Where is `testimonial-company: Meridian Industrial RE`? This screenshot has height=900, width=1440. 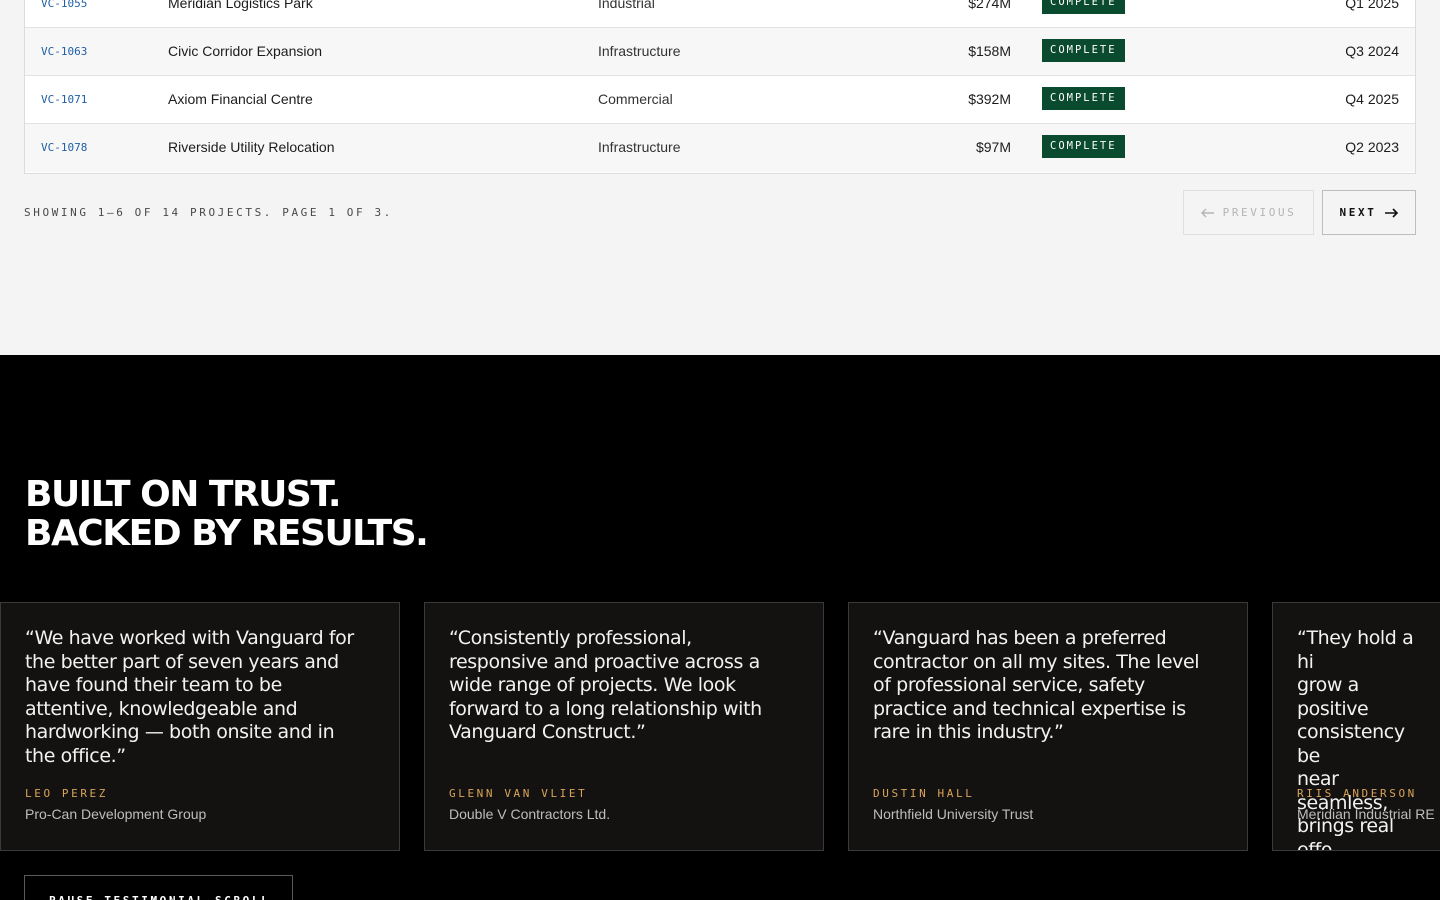 testimonial-company: Meridian Industrial RE is located at coordinates (1366, 814).